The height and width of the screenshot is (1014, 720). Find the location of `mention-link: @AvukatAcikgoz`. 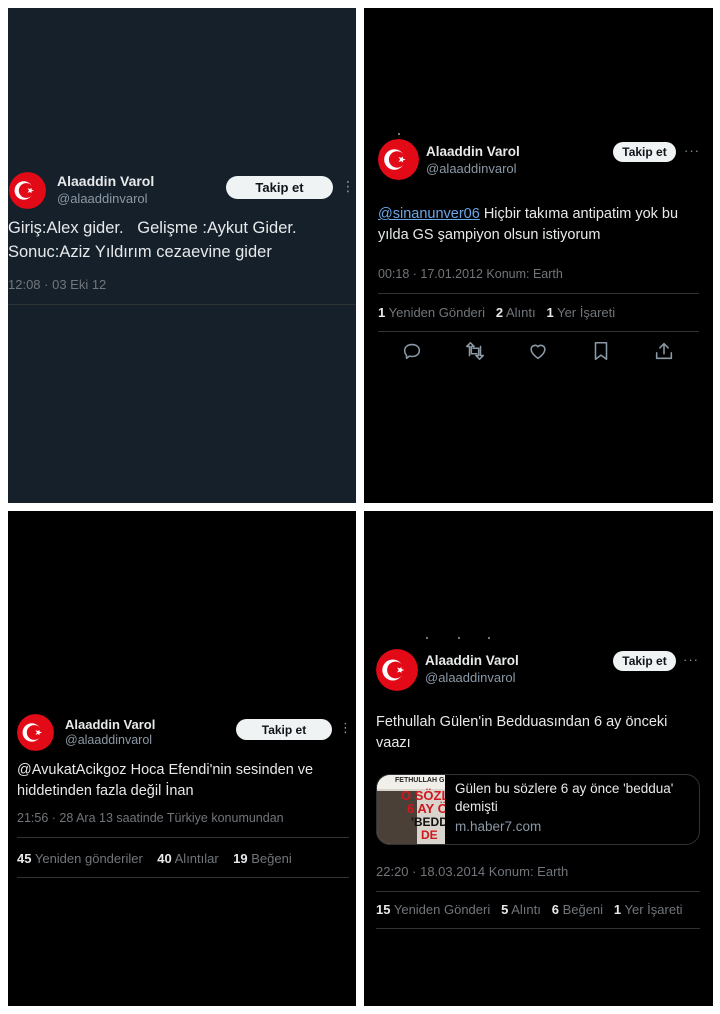

mention-link: @AvukatAcikgoz is located at coordinates (72, 770).